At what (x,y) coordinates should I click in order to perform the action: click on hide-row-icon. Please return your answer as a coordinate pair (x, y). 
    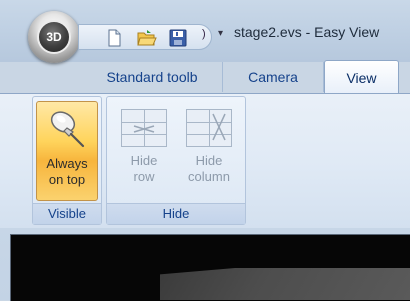
    Looking at the image, I should click on (144, 128).